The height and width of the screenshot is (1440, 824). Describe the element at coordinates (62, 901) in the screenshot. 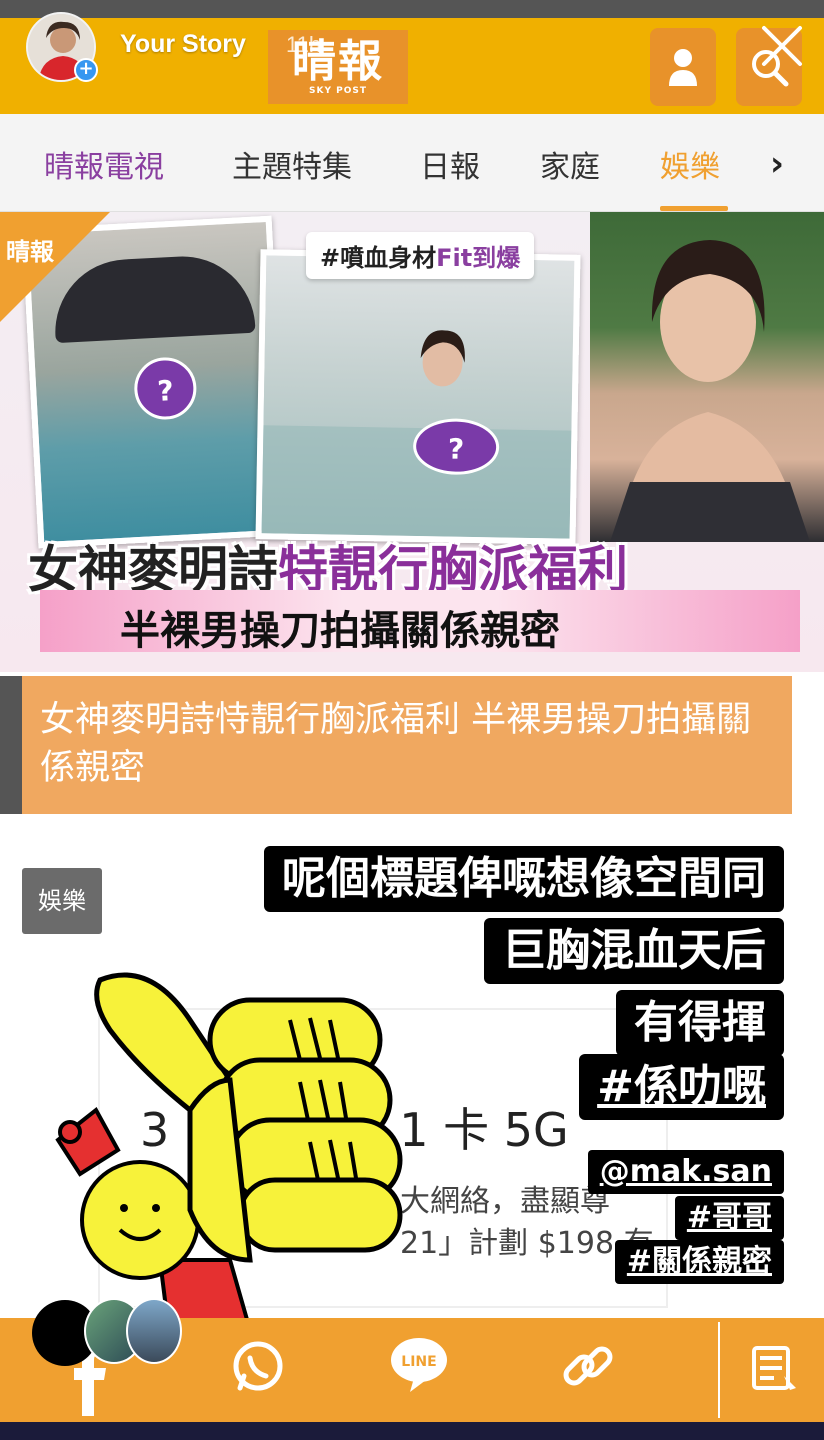

I see `category-badge: 娛樂` at that location.